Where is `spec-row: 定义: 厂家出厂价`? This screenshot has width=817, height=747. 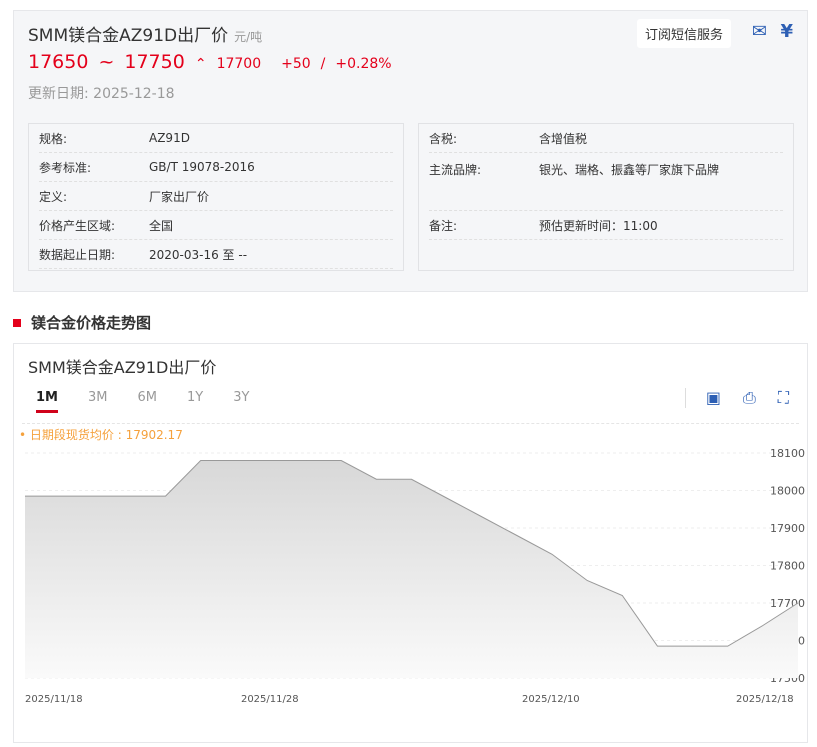
spec-row: 定义: 厂家出厂价 is located at coordinates (216, 196).